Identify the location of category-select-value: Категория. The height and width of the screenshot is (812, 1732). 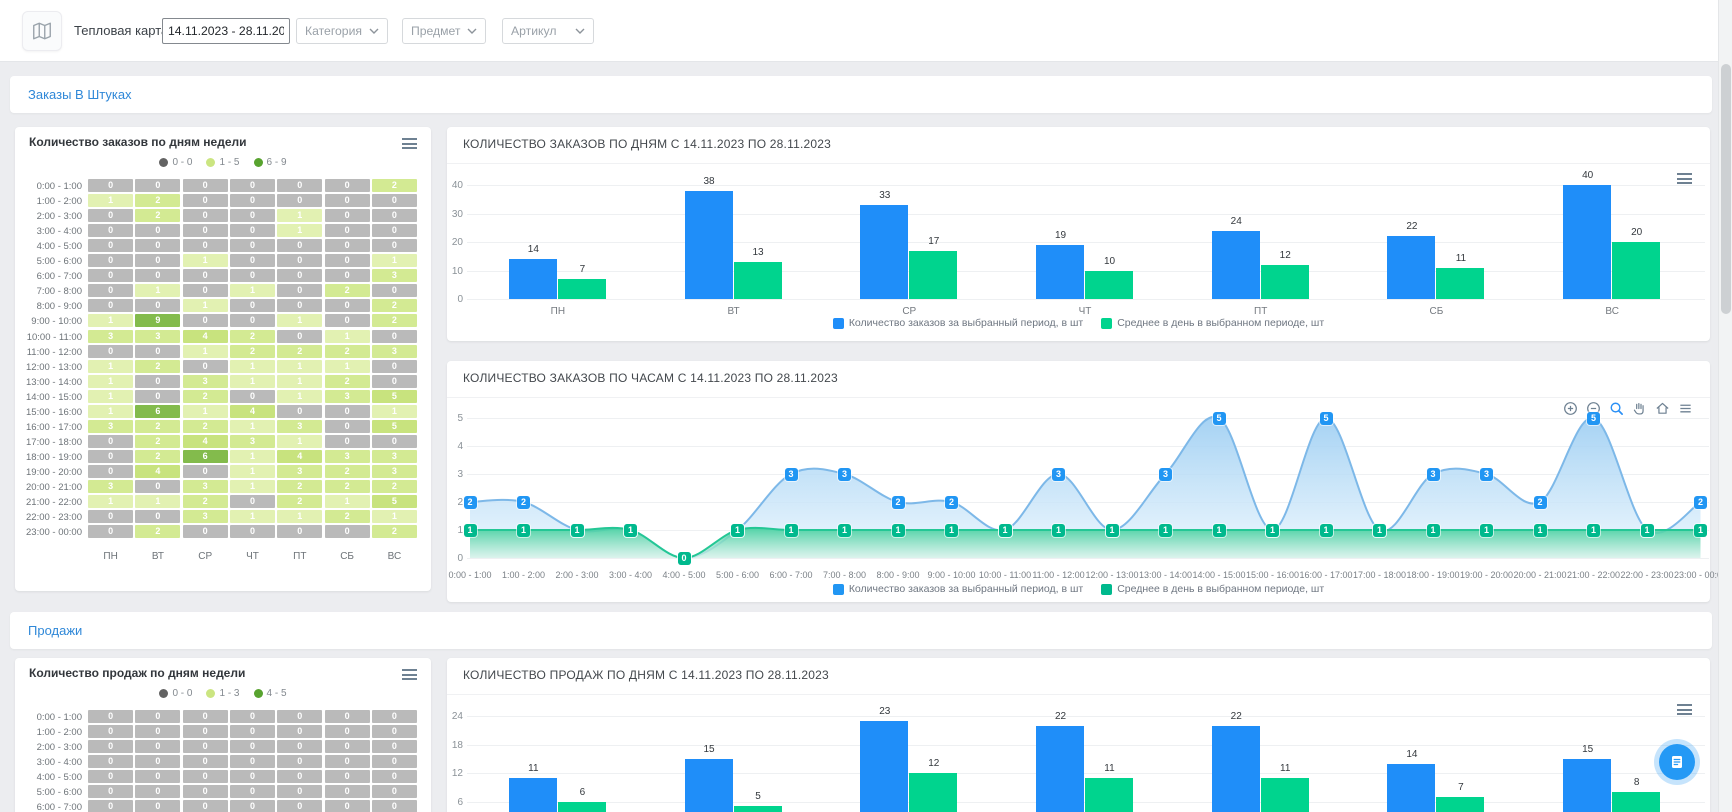
(333, 31).